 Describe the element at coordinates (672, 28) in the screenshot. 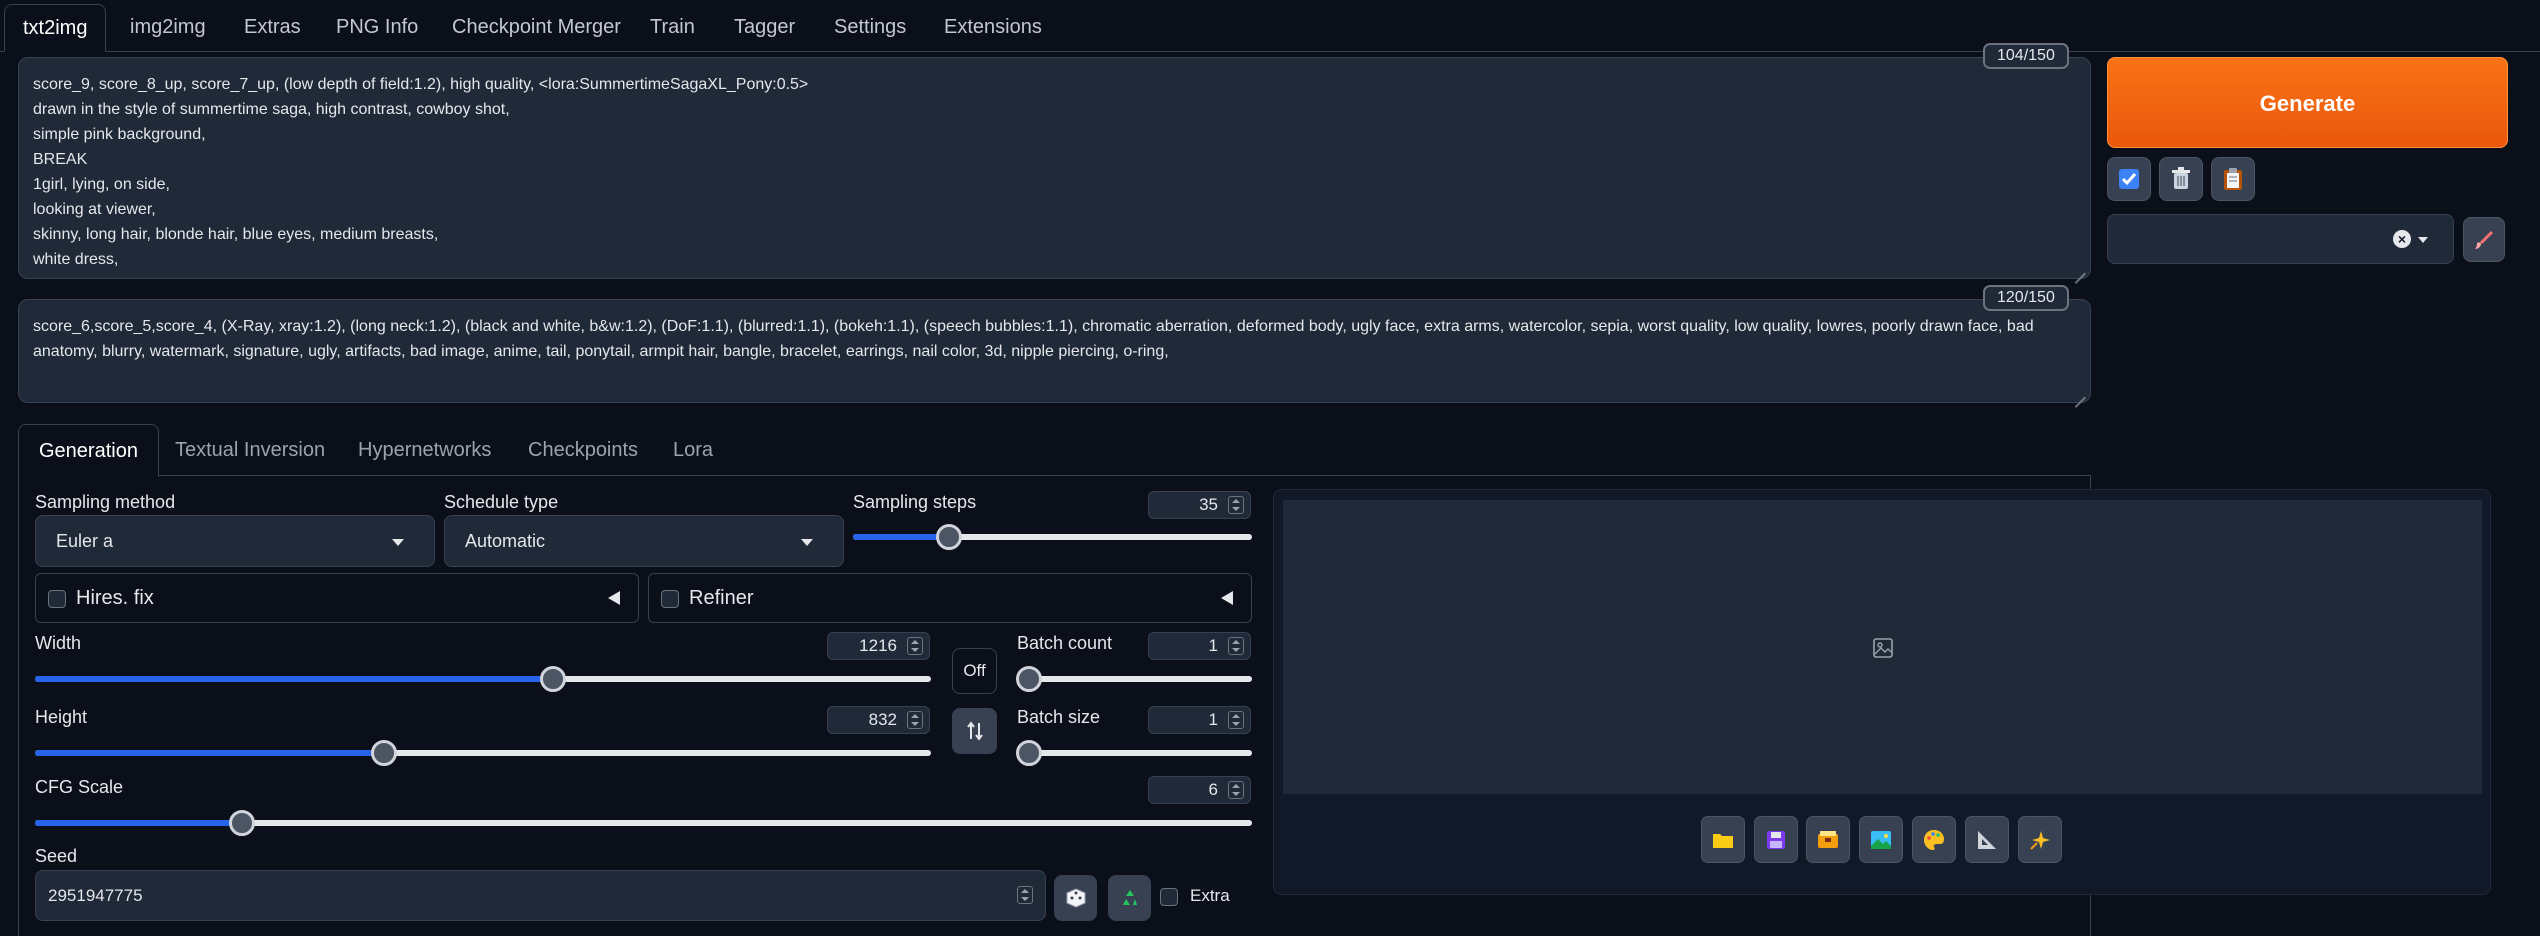

I see `tab-train: Train` at that location.